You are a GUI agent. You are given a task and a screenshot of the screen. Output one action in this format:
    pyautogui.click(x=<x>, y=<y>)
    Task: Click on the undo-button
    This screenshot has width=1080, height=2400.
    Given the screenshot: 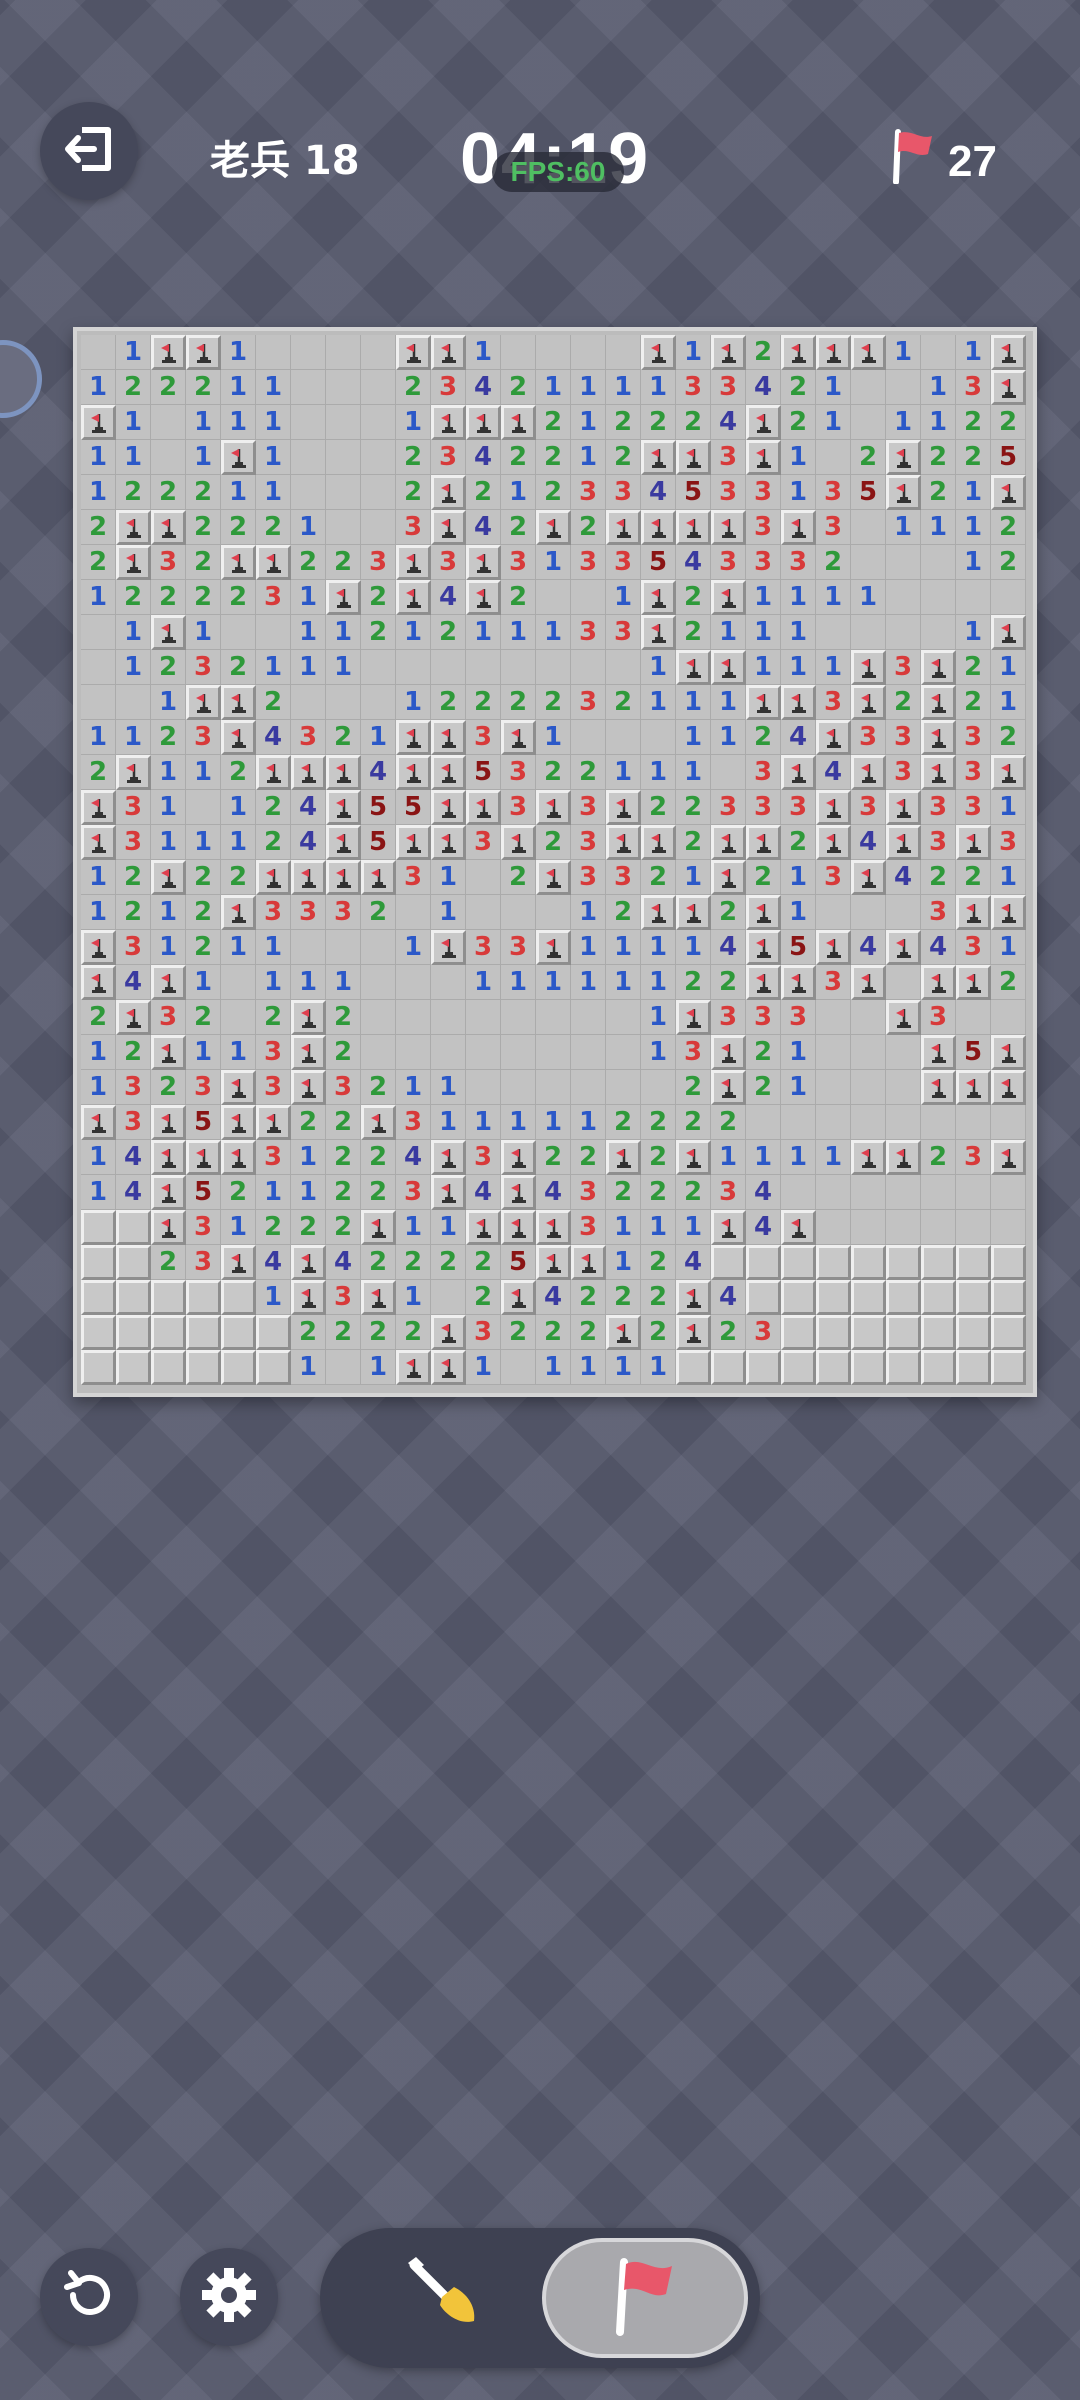 What is the action you would take?
    pyautogui.click(x=89, y=2297)
    